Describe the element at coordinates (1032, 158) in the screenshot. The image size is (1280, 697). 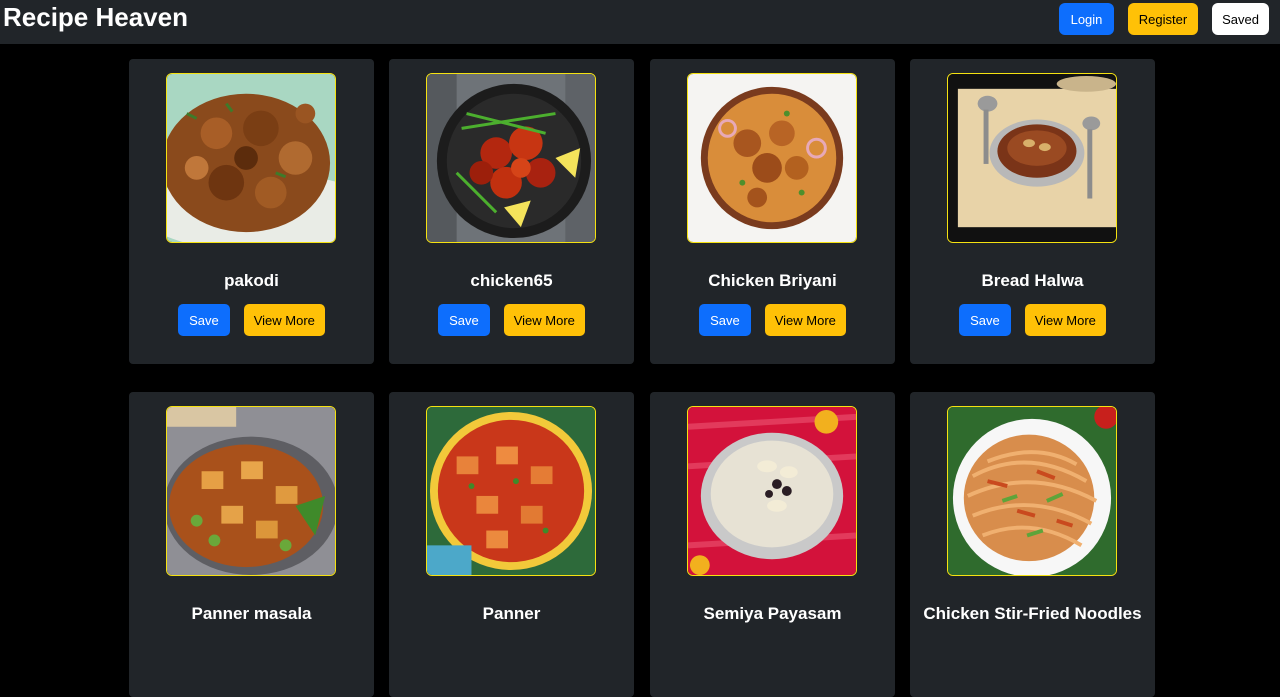
I see `recipe-image-bread-halwa` at that location.